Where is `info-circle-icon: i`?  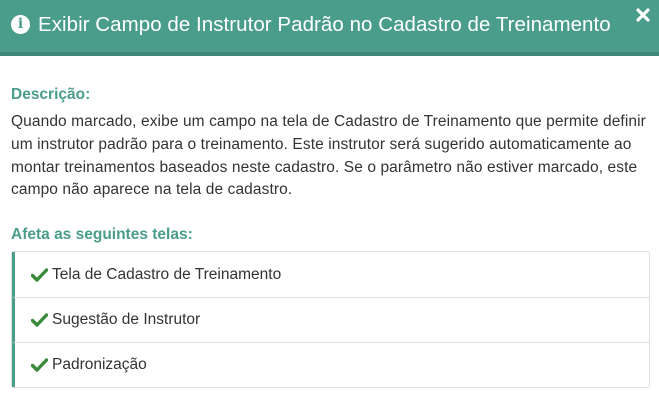 info-circle-icon: i is located at coordinates (20, 24).